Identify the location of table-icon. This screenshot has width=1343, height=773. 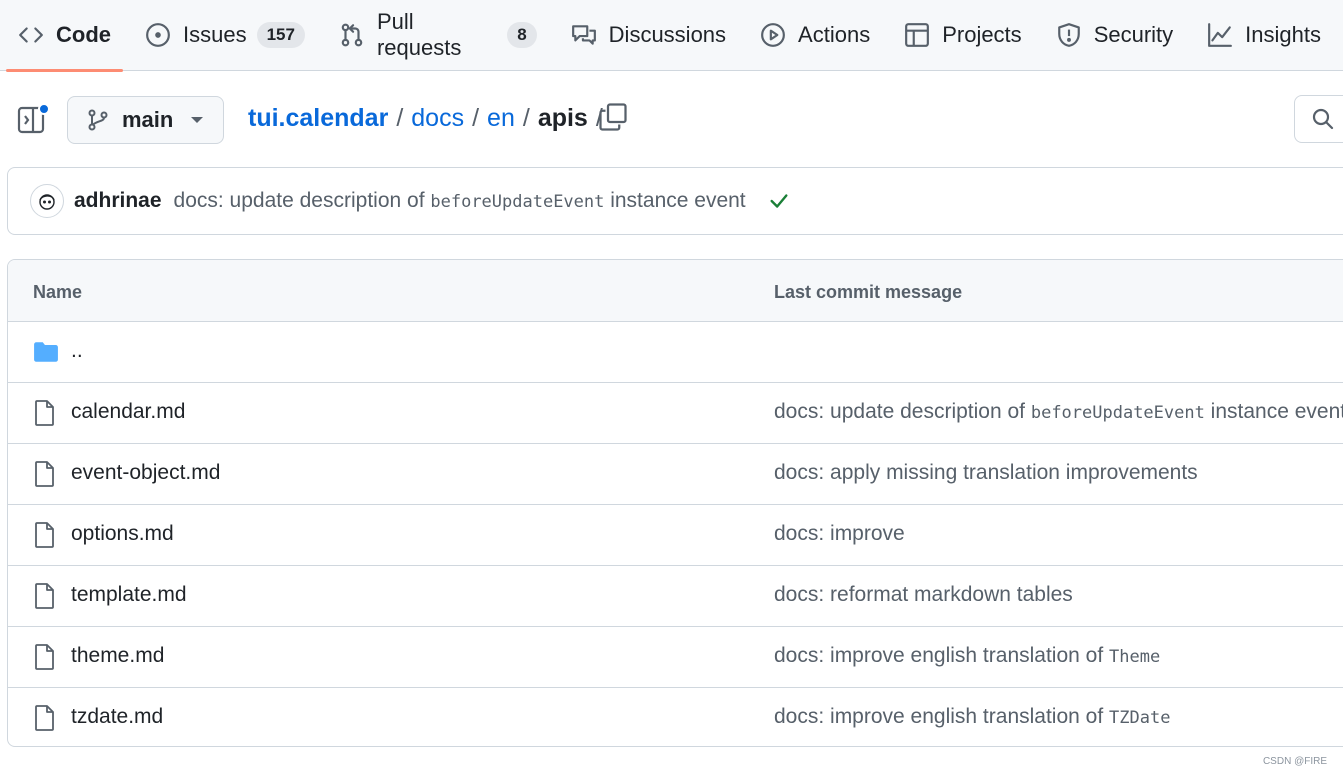
(917, 35).